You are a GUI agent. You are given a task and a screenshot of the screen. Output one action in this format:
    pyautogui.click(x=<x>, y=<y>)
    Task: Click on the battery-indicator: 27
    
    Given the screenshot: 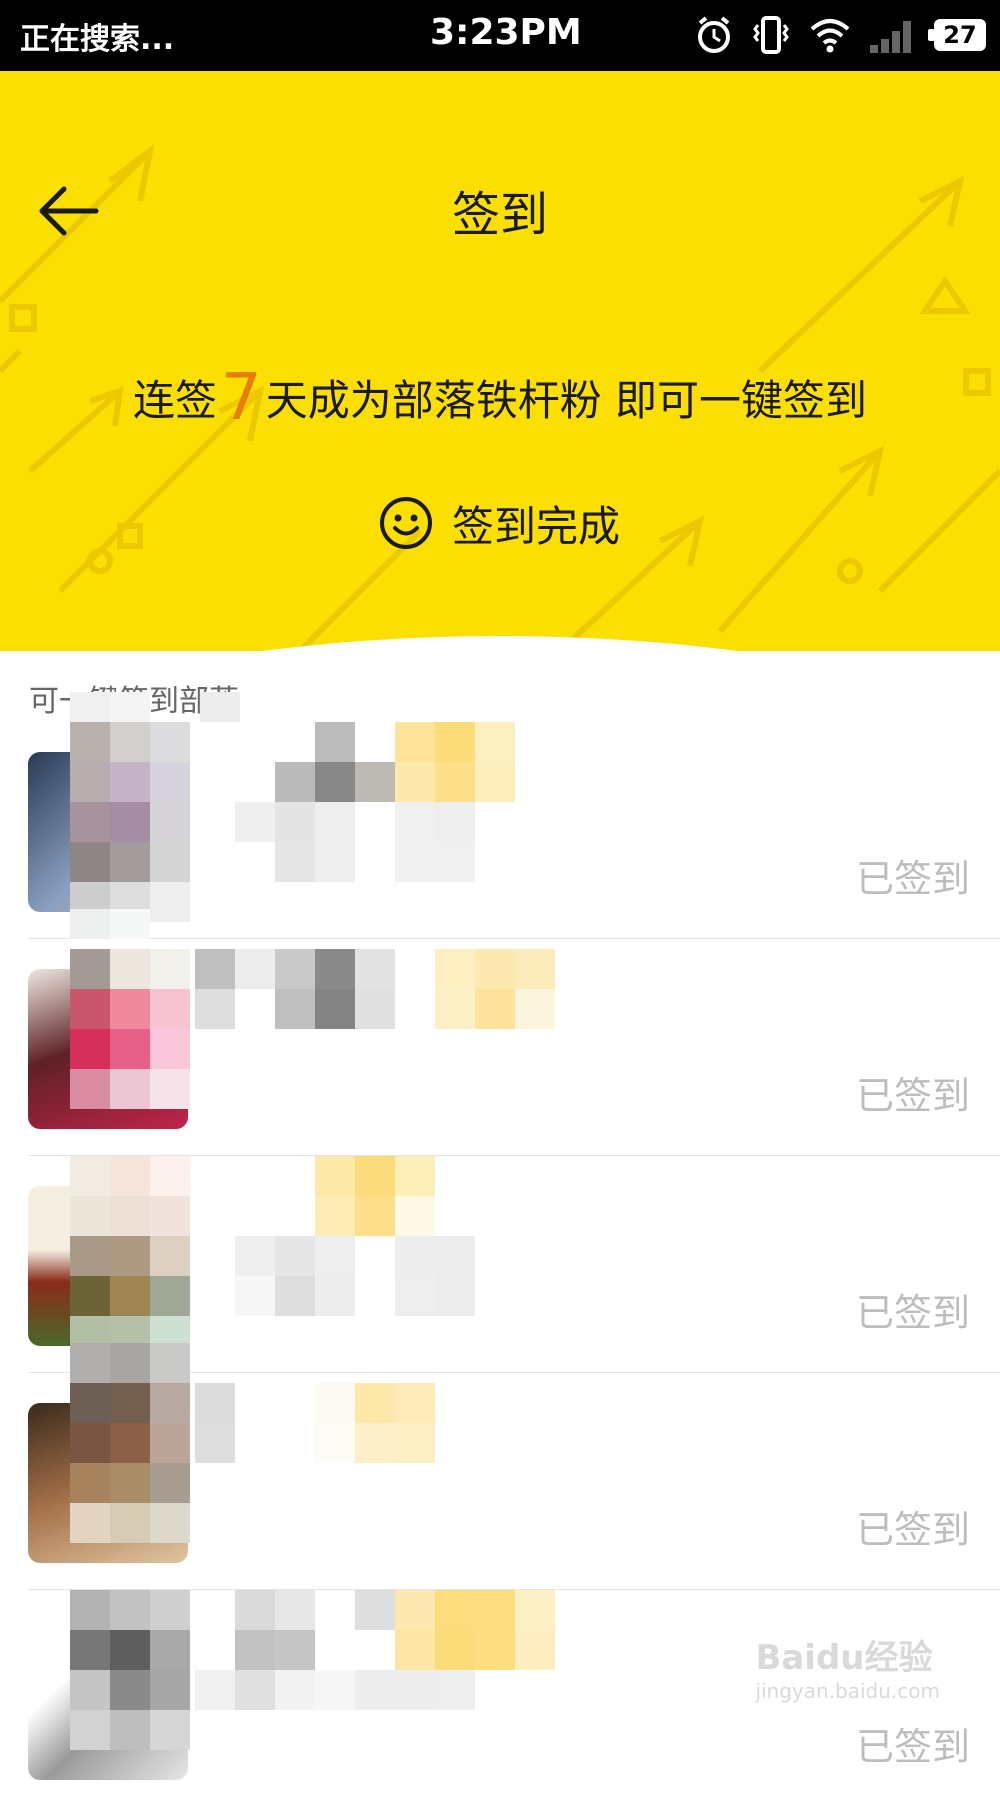 What is the action you would take?
    pyautogui.click(x=957, y=35)
    